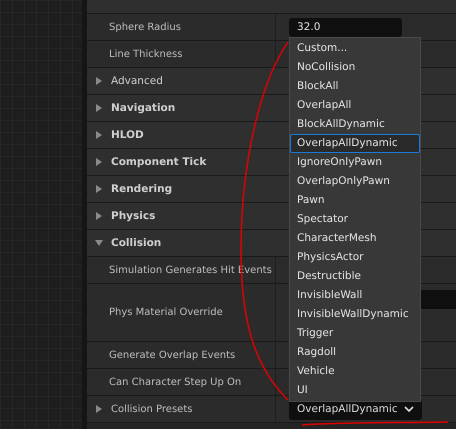 The height and width of the screenshot is (429, 456). I want to click on category-label: Navigation, so click(143, 108).